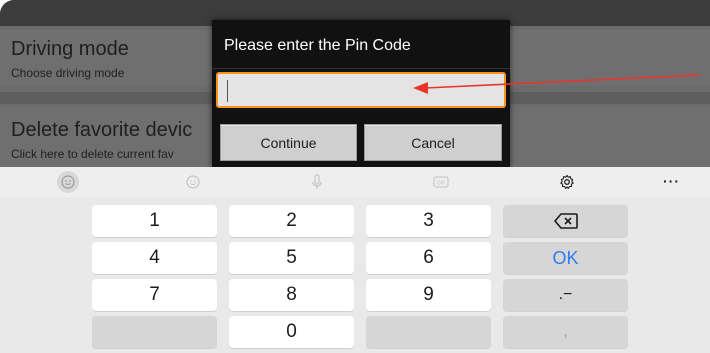 This screenshot has width=710, height=353. I want to click on key-7: 7, so click(154, 295).